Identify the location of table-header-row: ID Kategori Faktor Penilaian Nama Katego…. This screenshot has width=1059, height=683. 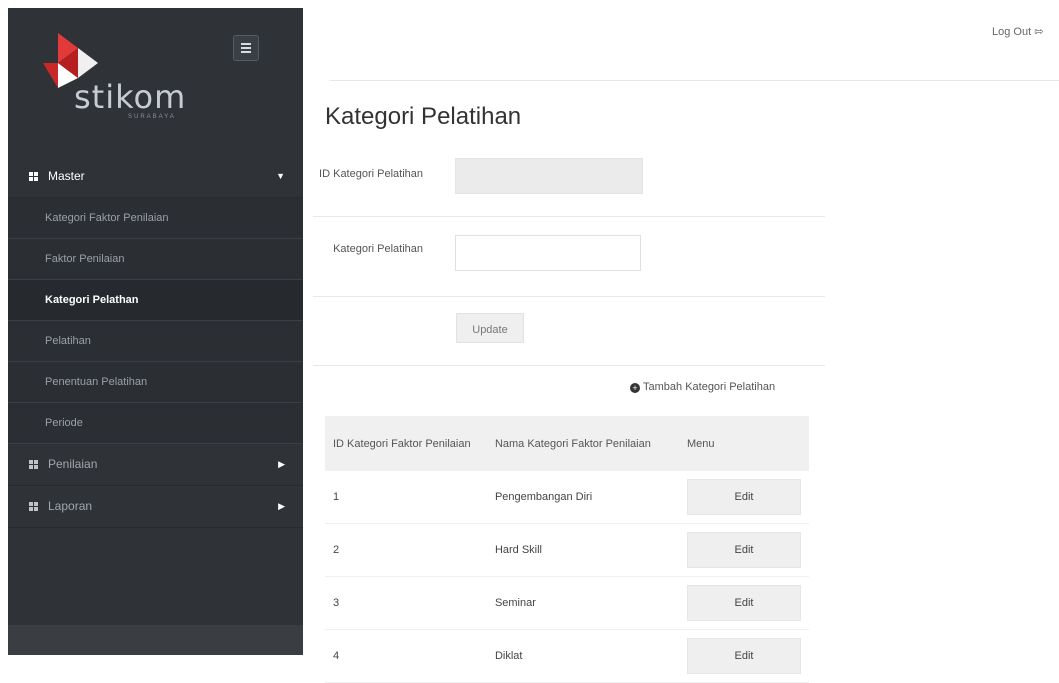
(567, 443).